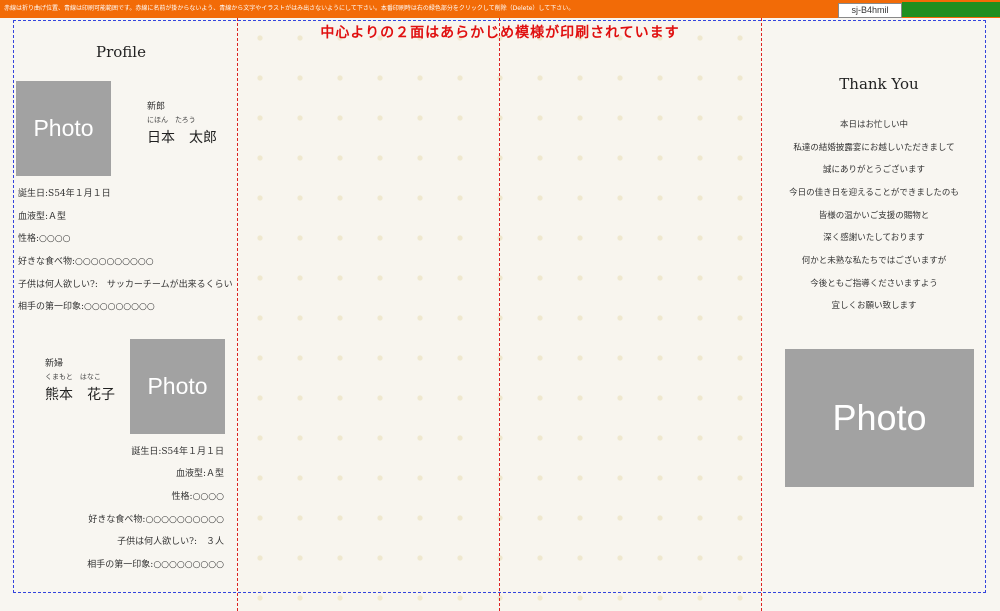 The width and height of the screenshot is (1000, 611). I want to click on bride-blood-type: 血液型:Ａ型, so click(199, 474).